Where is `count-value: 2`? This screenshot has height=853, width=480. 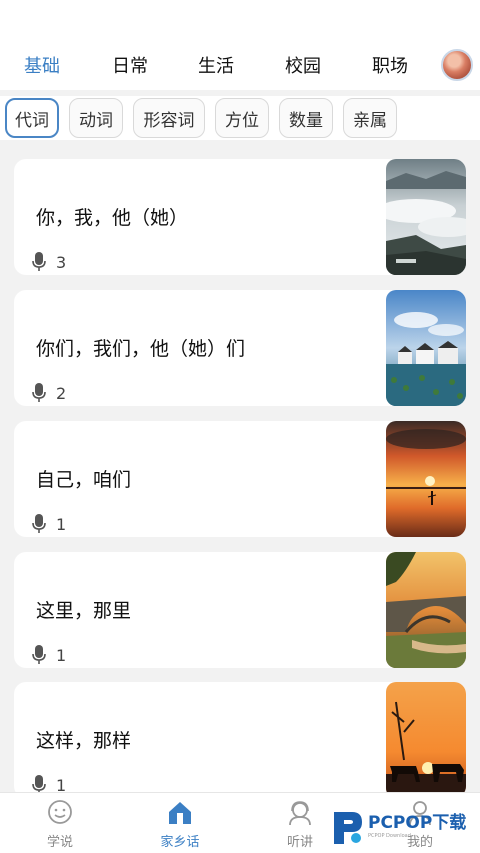 count-value: 2 is located at coordinates (61, 393).